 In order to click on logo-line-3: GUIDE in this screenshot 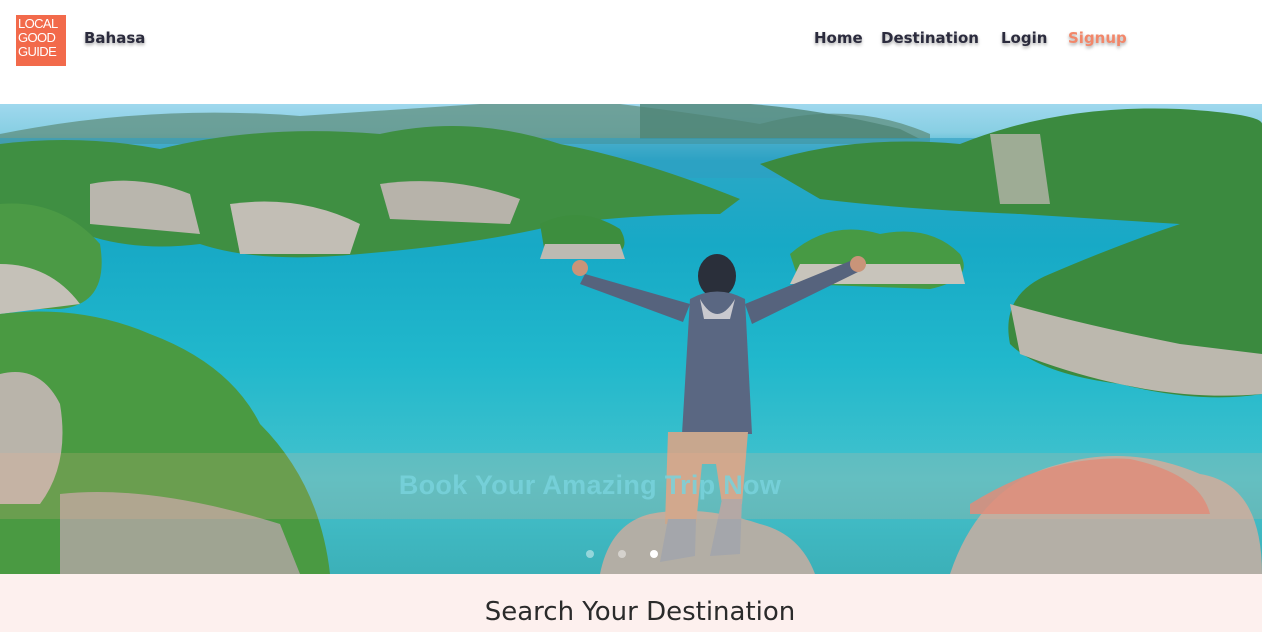, I will do `click(37, 51)`.